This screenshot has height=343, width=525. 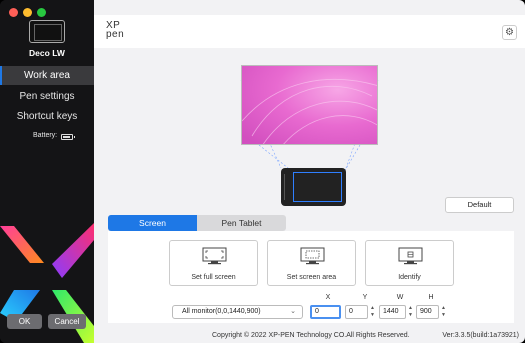 What do you see at coordinates (365, 297) in the screenshot?
I see `y-label: Y` at bounding box center [365, 297].